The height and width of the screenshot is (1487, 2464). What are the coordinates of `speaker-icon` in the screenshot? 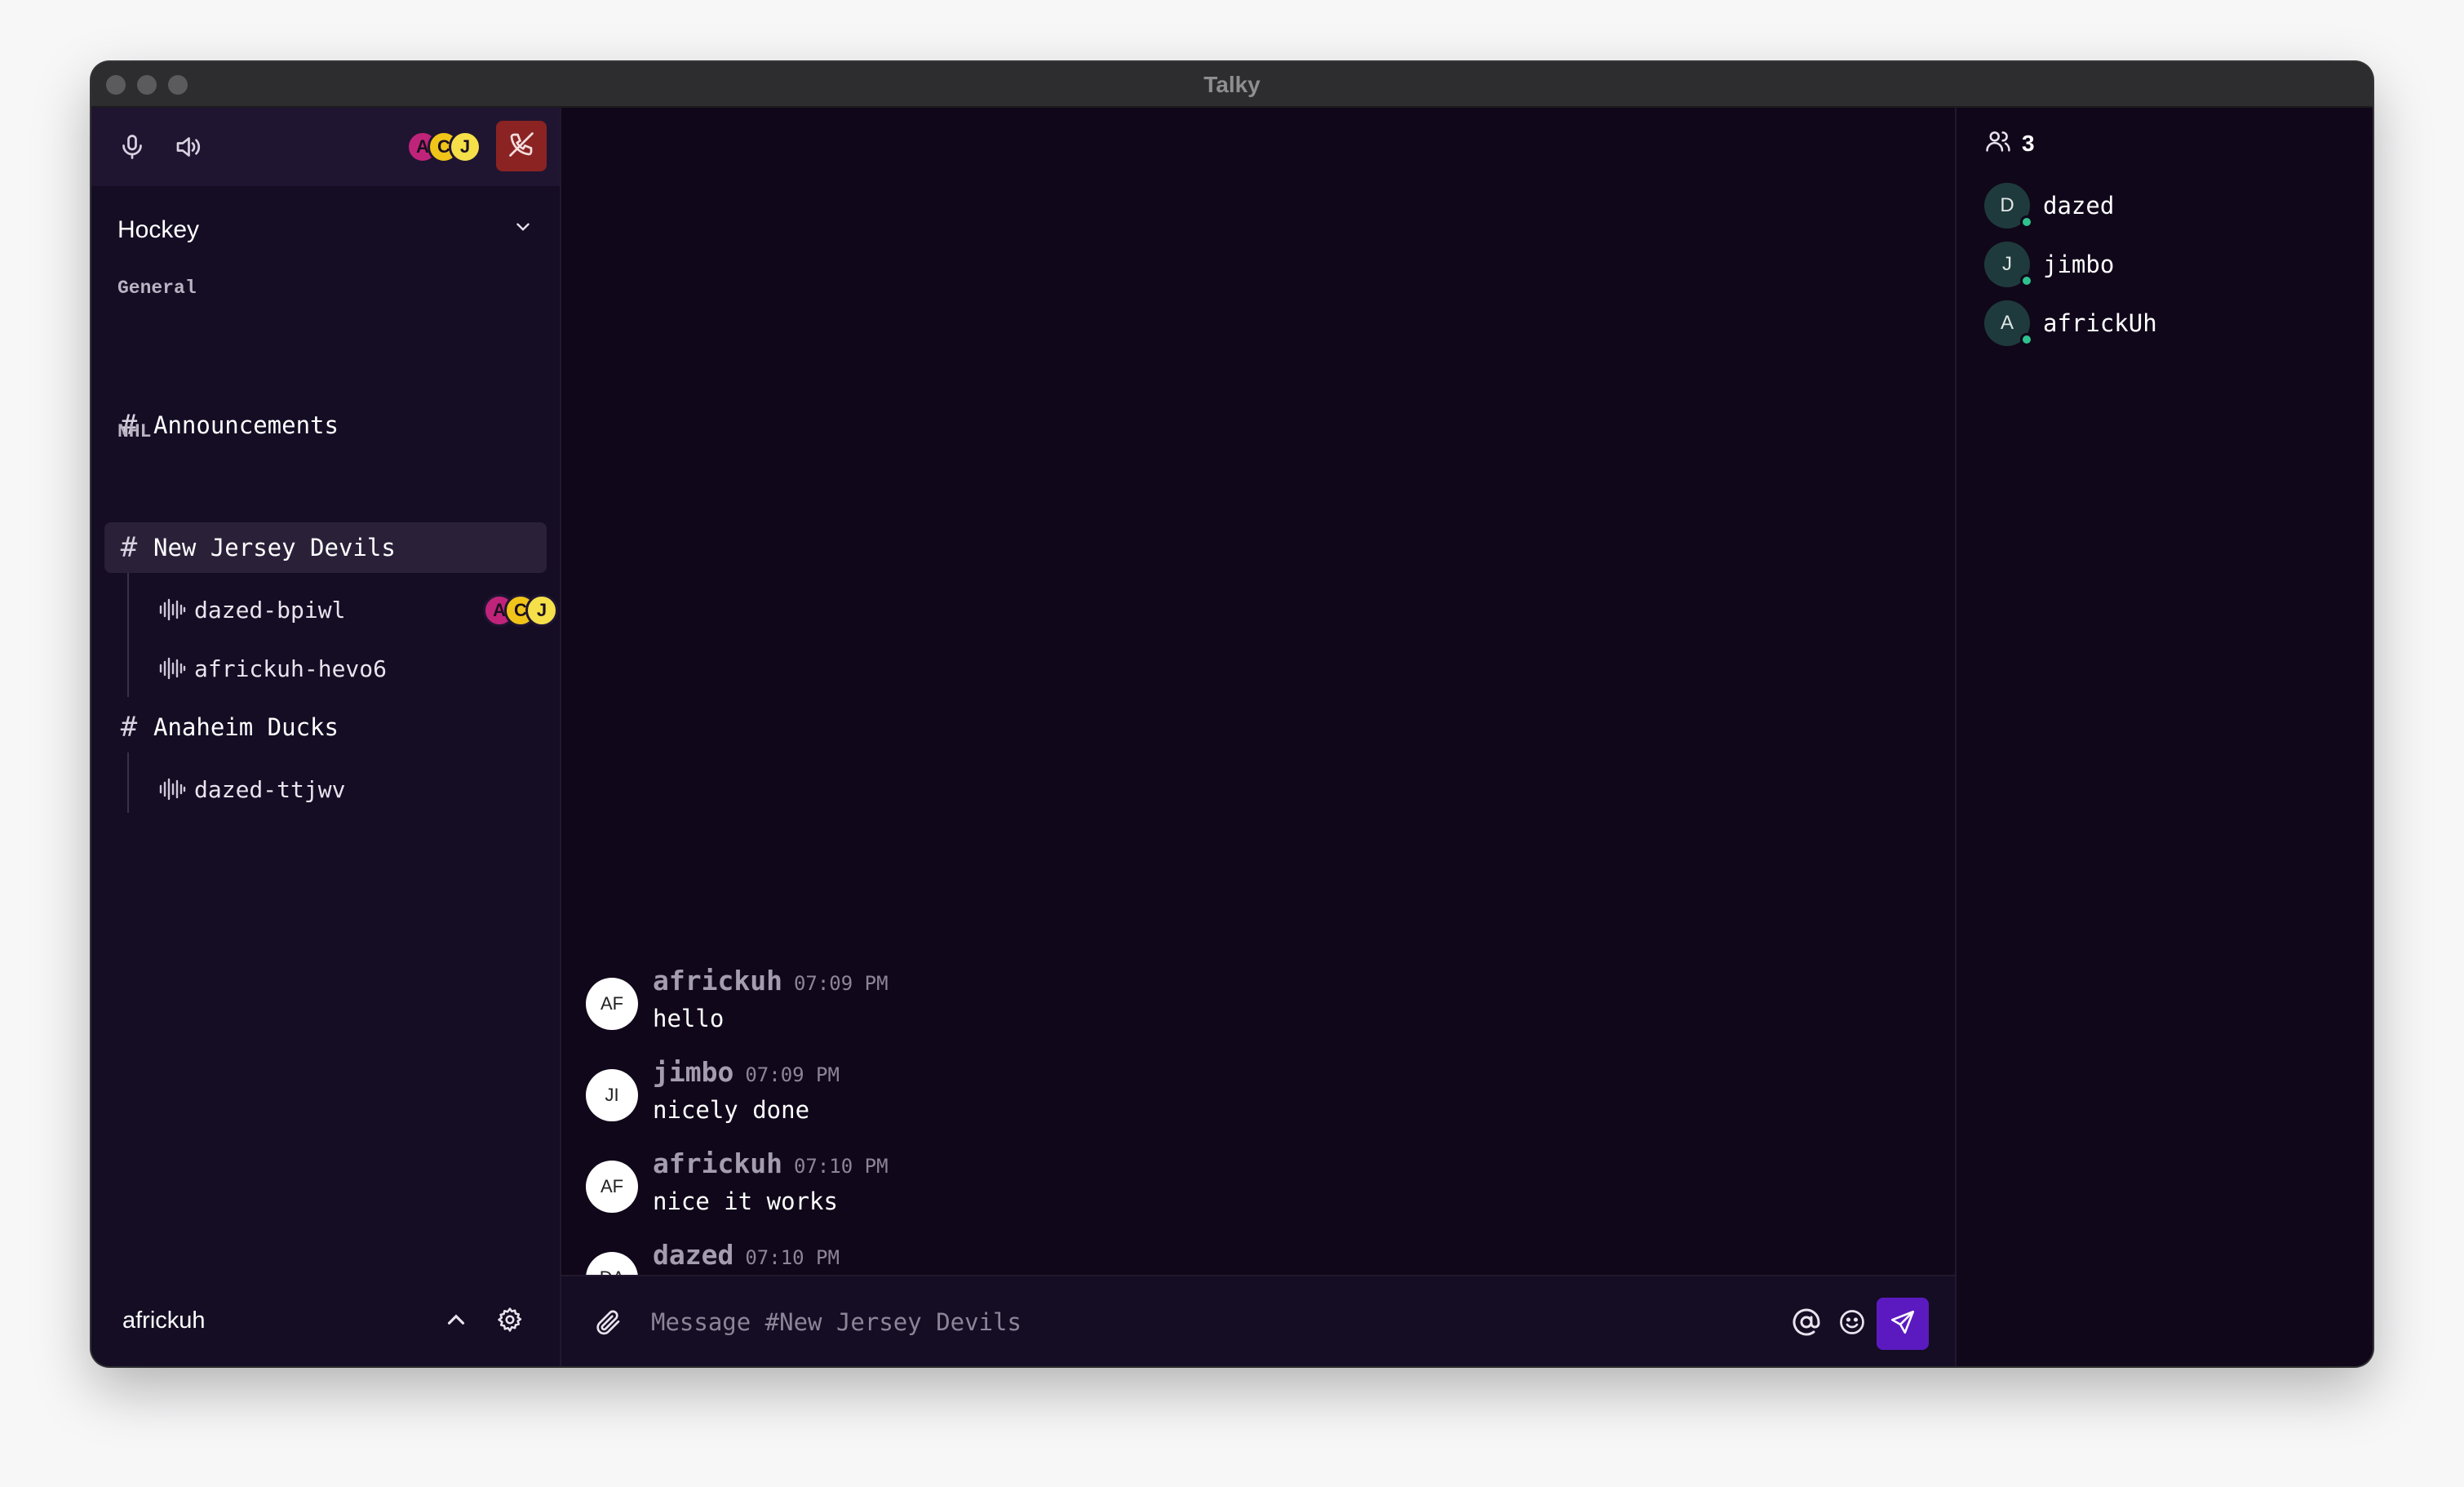 It's located at (187, 147).